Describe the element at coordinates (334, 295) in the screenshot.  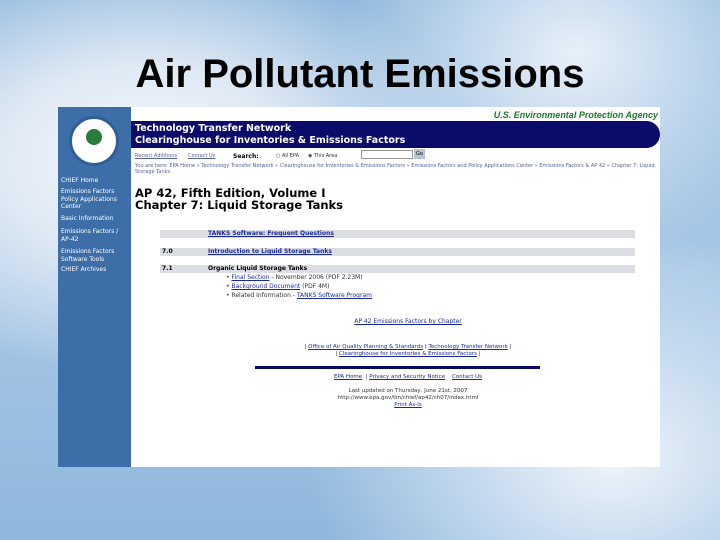
I see `tanks-software-link: TANKS Software Program` at that location.